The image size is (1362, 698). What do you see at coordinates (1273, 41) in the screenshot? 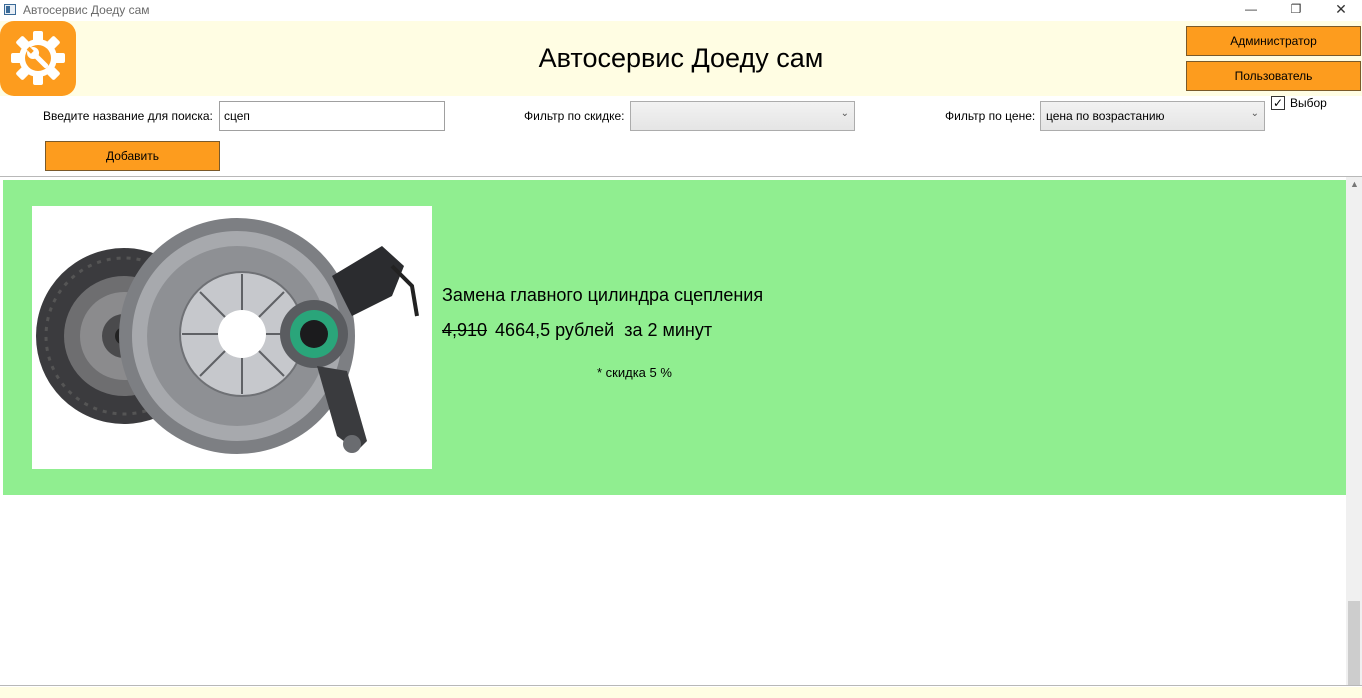
I see `admin-button: Администратор` at bounding box center [1273, 41].